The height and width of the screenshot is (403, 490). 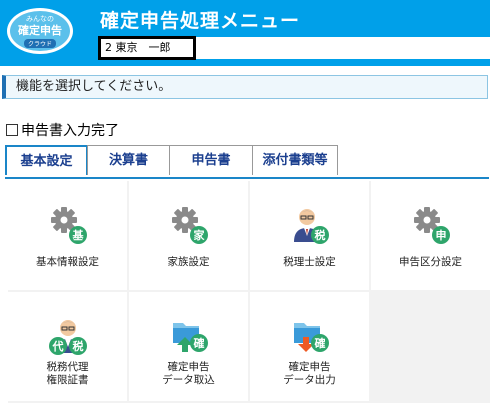 What do you see at coordinates (200, 21) in the screenshot?
I see `page-title: 確定申告処理メニュー` at bounding box center [200, 21].